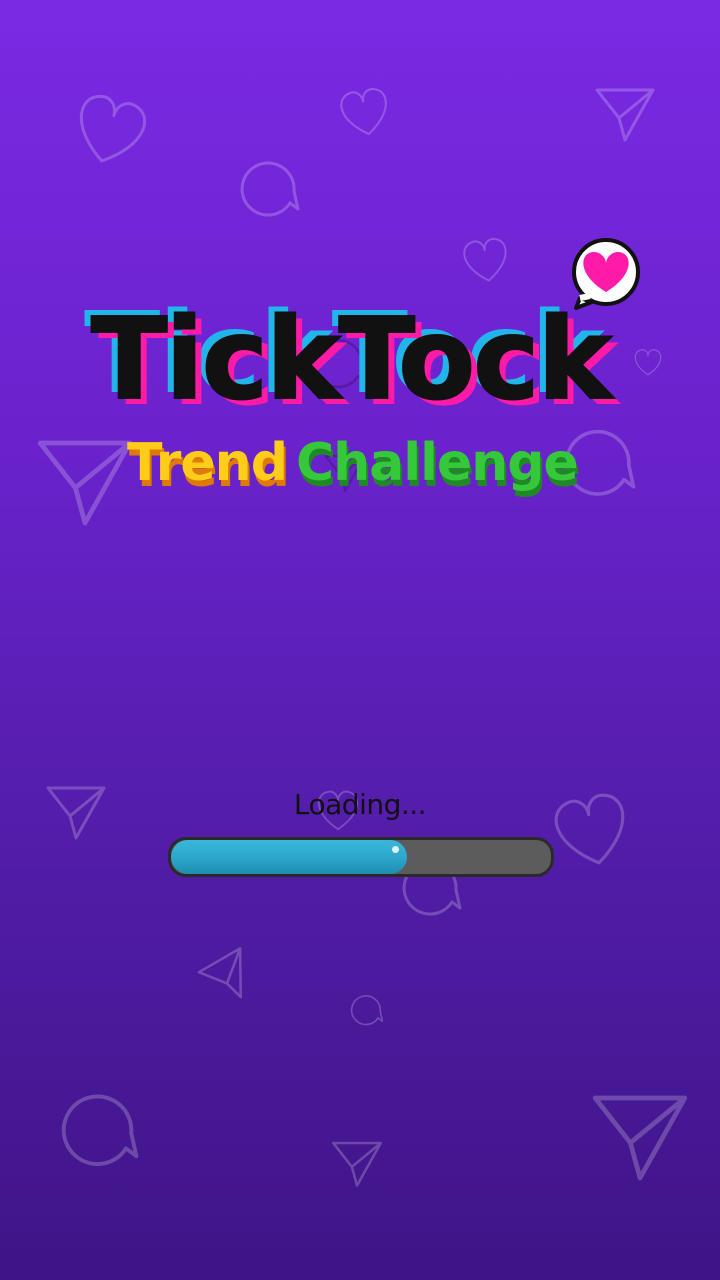 The width and height of the screenshot is (720, 1280). I want to click on loading-progress-fill, so click(289, 857).